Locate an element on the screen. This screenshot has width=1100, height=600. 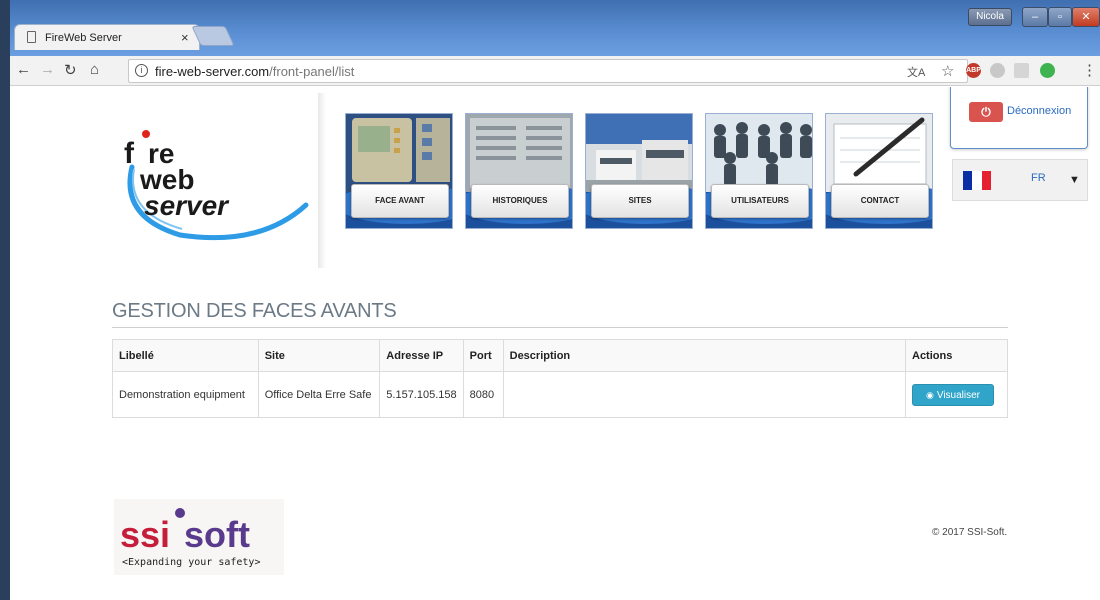
forward-icon: → is located at coordinates (47, 69).